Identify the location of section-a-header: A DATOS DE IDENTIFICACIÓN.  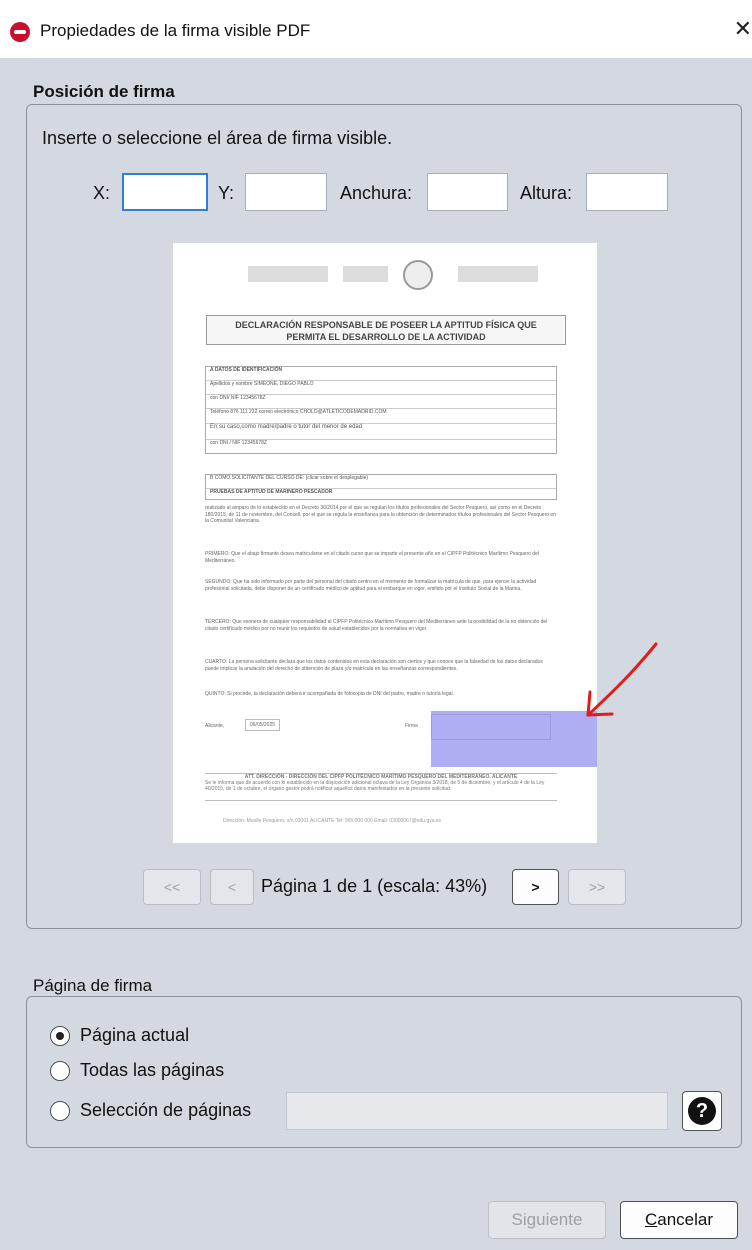
(246, 370).